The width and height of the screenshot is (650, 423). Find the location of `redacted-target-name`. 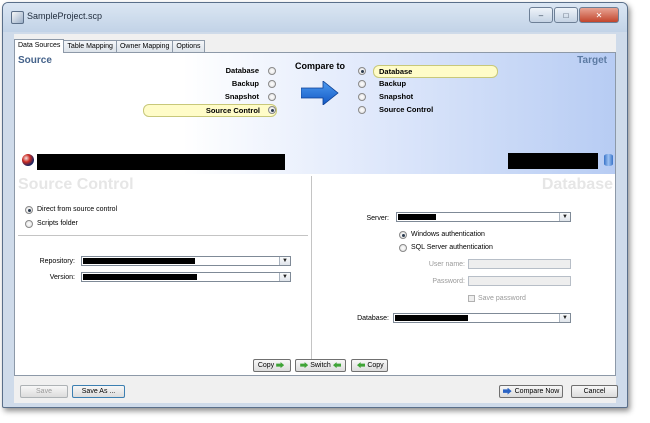

redacted-target-name is located at coordinates (553, 161).